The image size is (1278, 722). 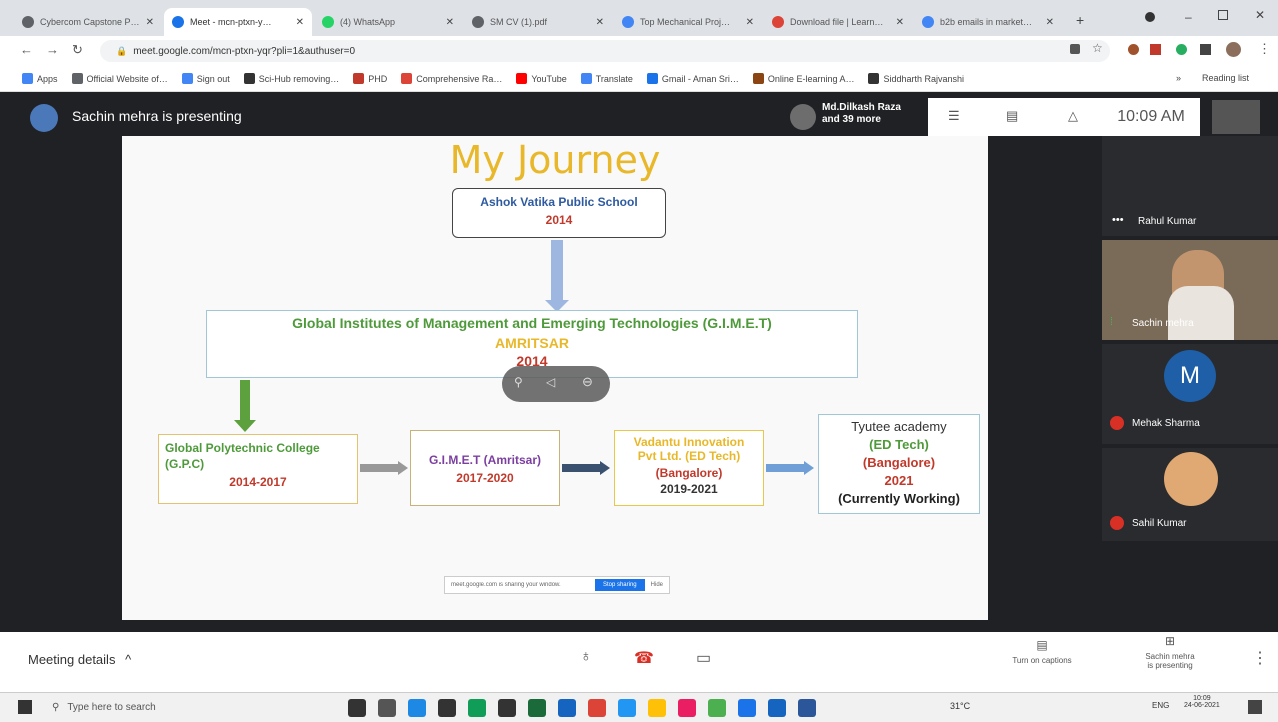 I want to click on reading-list-button: Reading list, so click(x=1225, y=78).